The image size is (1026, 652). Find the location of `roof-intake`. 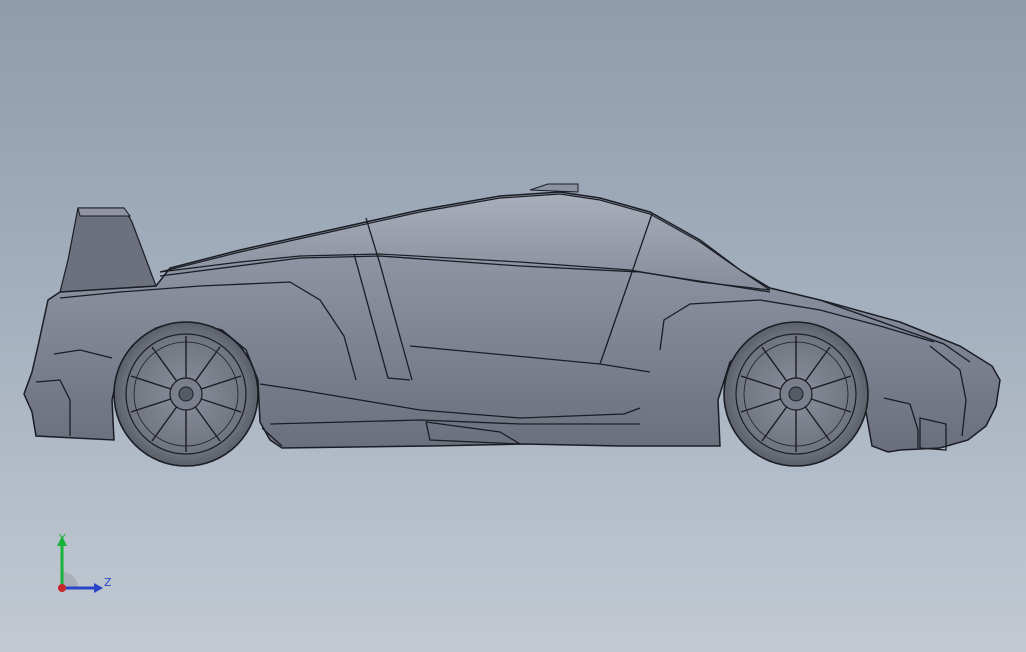

roof-intake is located at coordinates (554, 188).